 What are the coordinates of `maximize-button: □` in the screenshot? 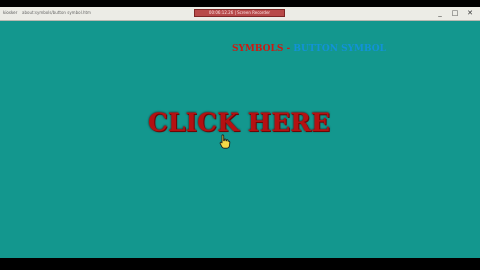 It's located at (455, 13).